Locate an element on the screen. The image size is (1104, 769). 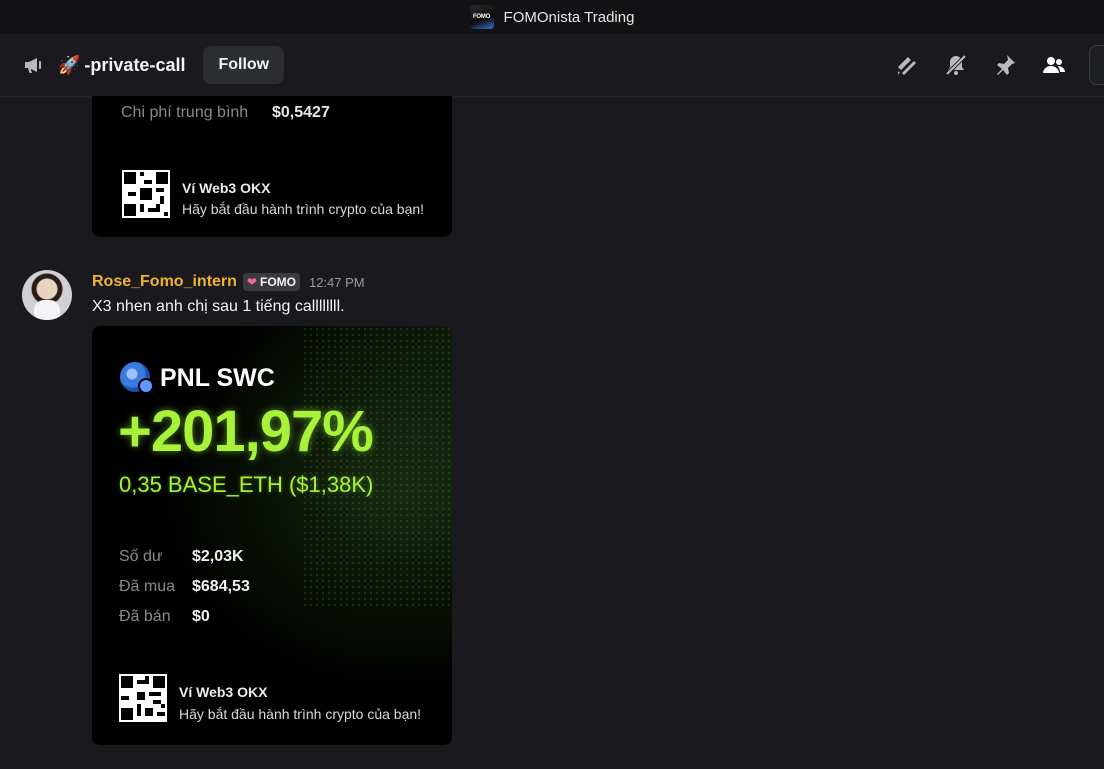
sold-value: $0 is located at coordinates (201, 616).